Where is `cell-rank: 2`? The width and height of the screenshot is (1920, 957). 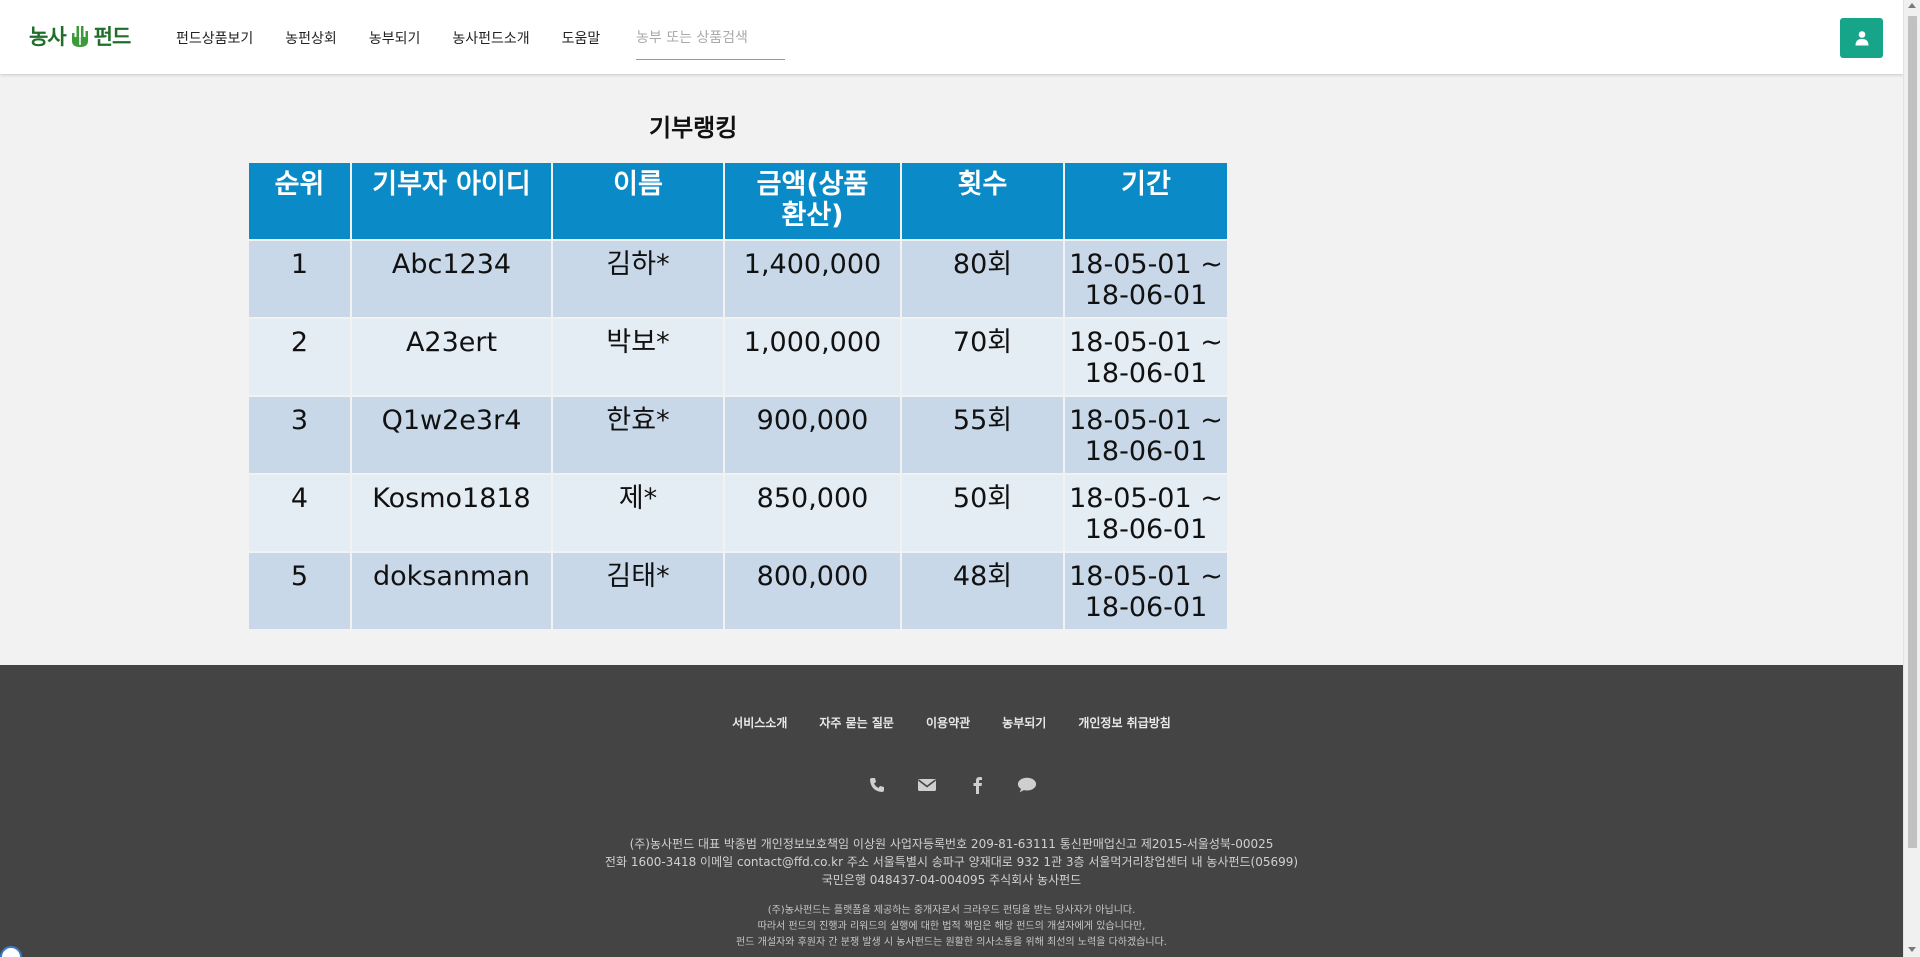
cell-rank: 2 is located at coordinates (299, 357).